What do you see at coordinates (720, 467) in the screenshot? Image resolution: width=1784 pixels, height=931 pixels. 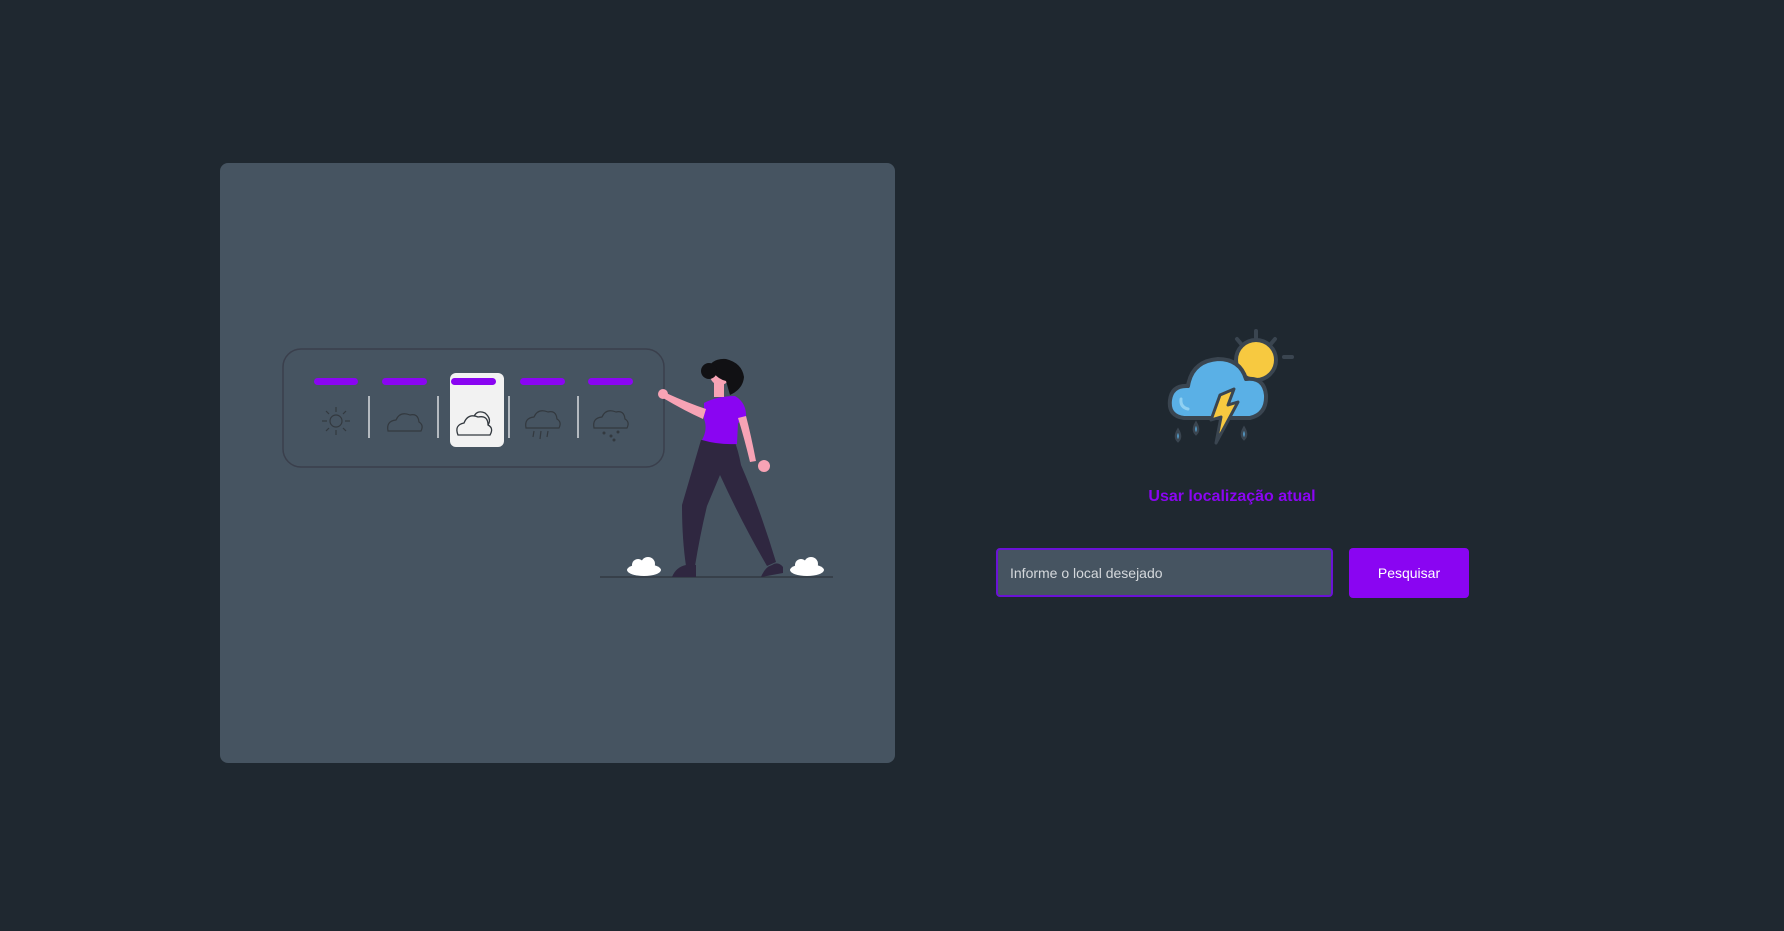 I see `person-illustration` at bounding box center [720, 467].